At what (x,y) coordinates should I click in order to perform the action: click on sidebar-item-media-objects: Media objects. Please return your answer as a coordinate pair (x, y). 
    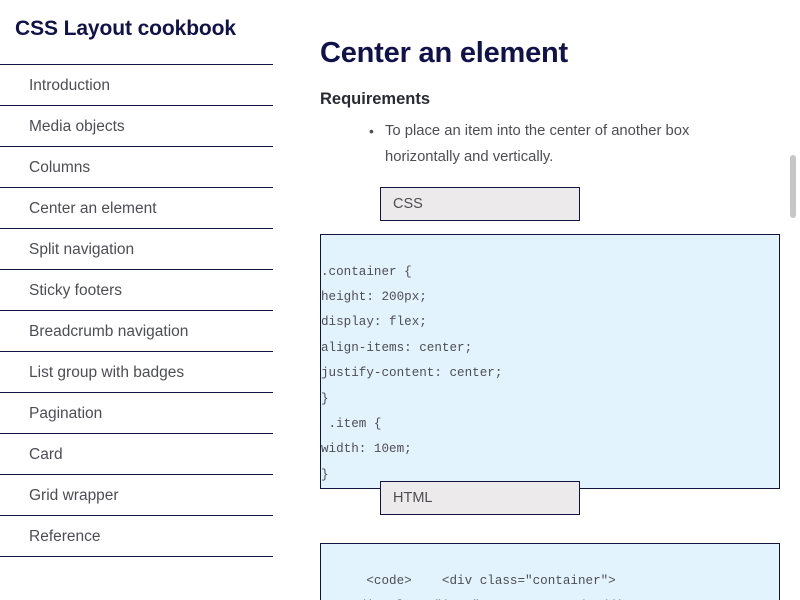
    Looking at the image, I should click on (136, 126).